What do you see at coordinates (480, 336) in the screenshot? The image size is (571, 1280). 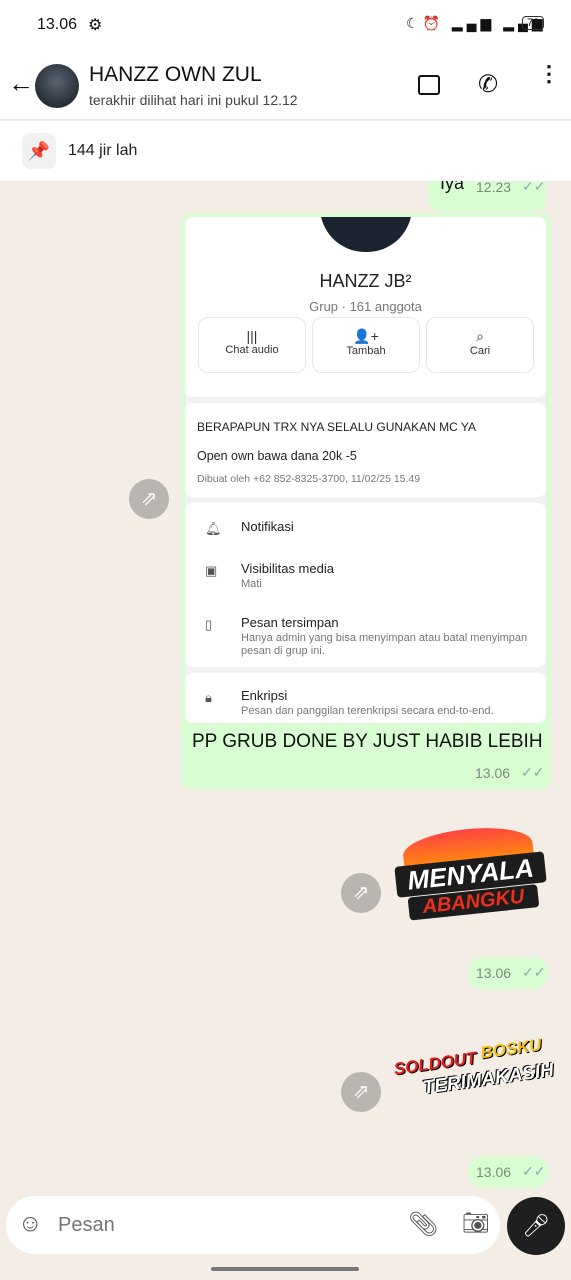 I see `search-icon: ⌕` at bounding box center [480, 336].